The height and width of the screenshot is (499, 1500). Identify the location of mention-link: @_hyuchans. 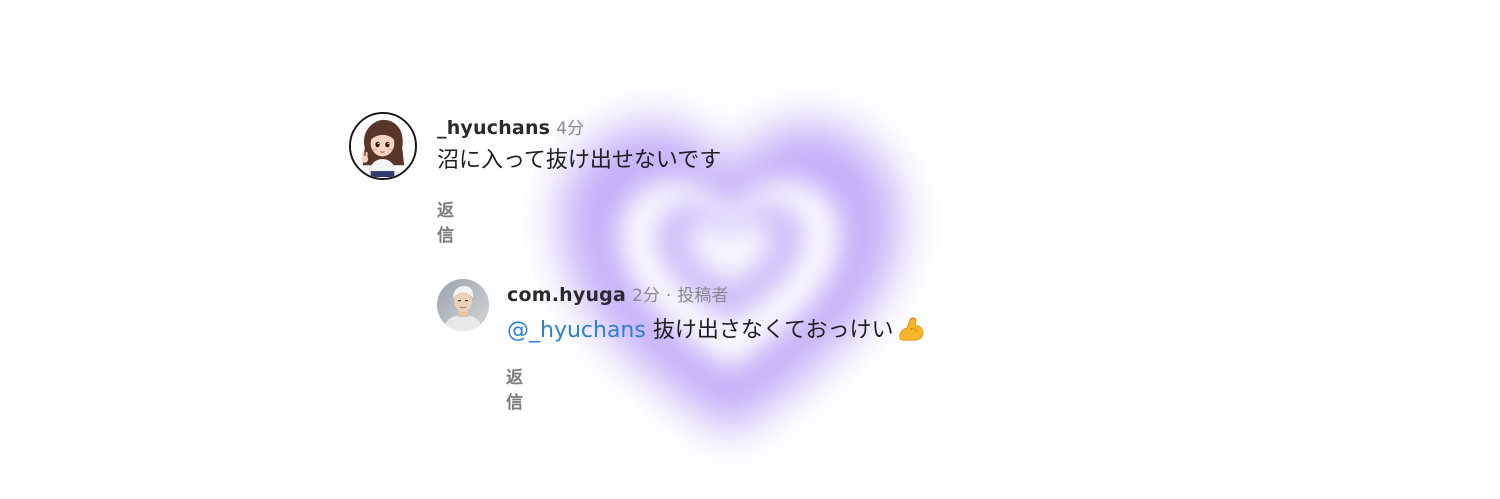
(576, 330).